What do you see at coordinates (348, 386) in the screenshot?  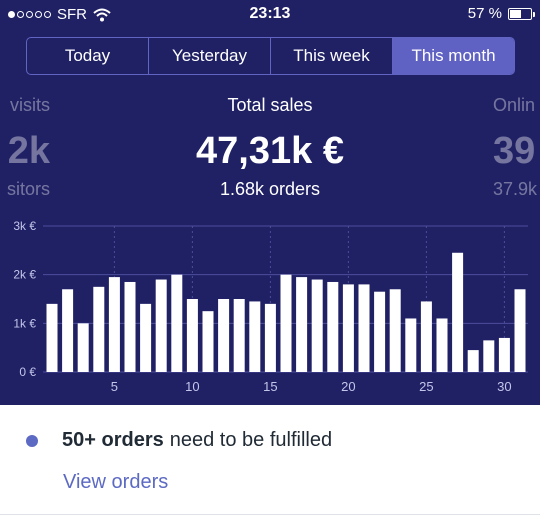 I see `x-tick-label: 20` at bounding box center [348, 386].